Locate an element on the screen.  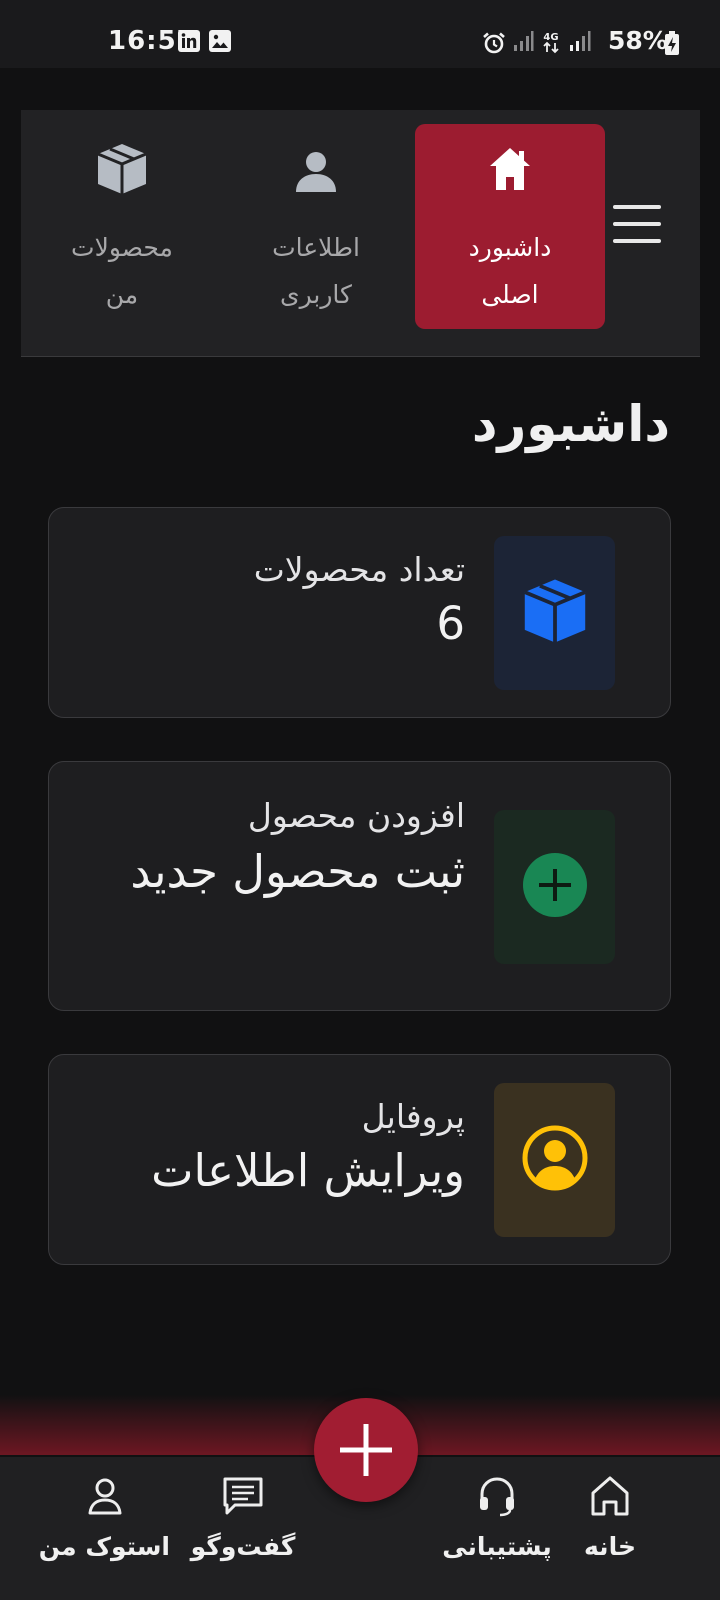
plus-circle-icon is located at coordinates (555, 887).